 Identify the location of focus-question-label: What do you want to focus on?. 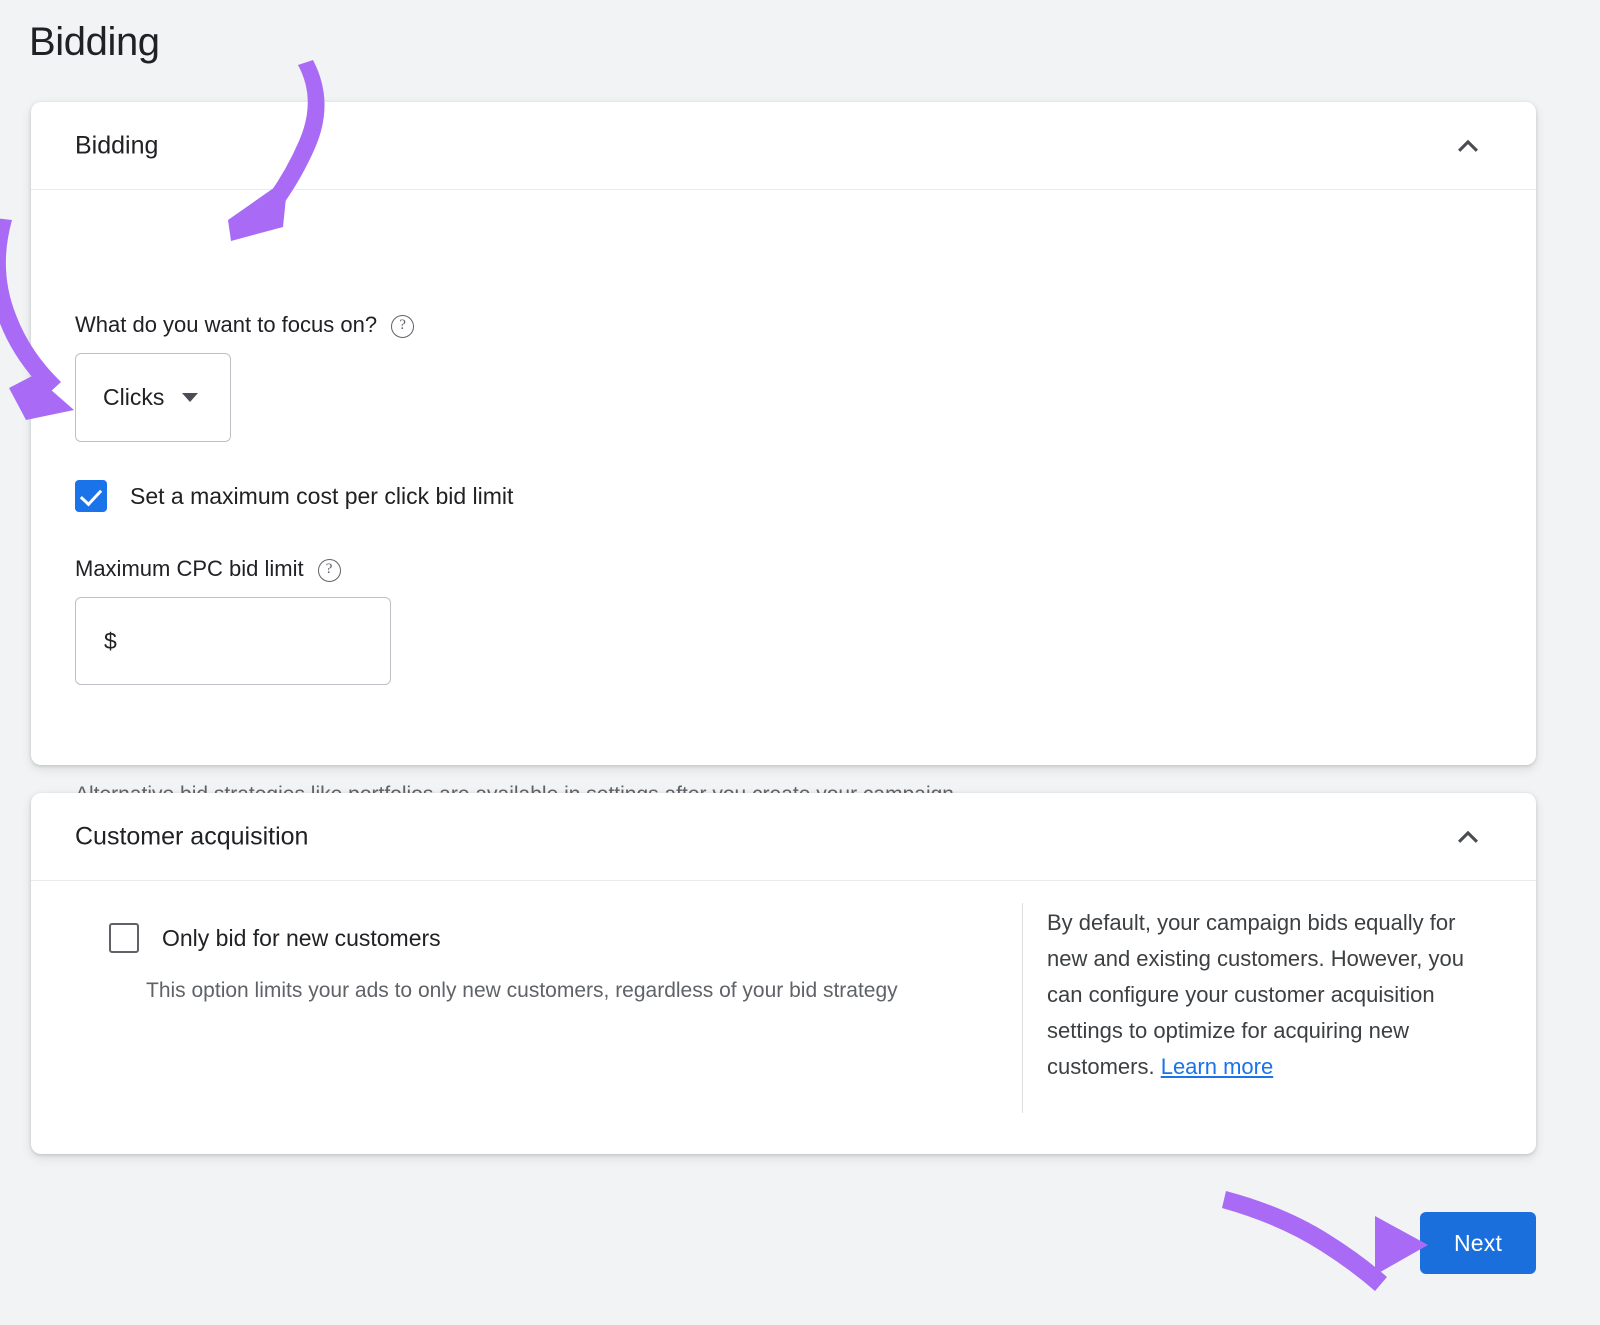
(245, 325).